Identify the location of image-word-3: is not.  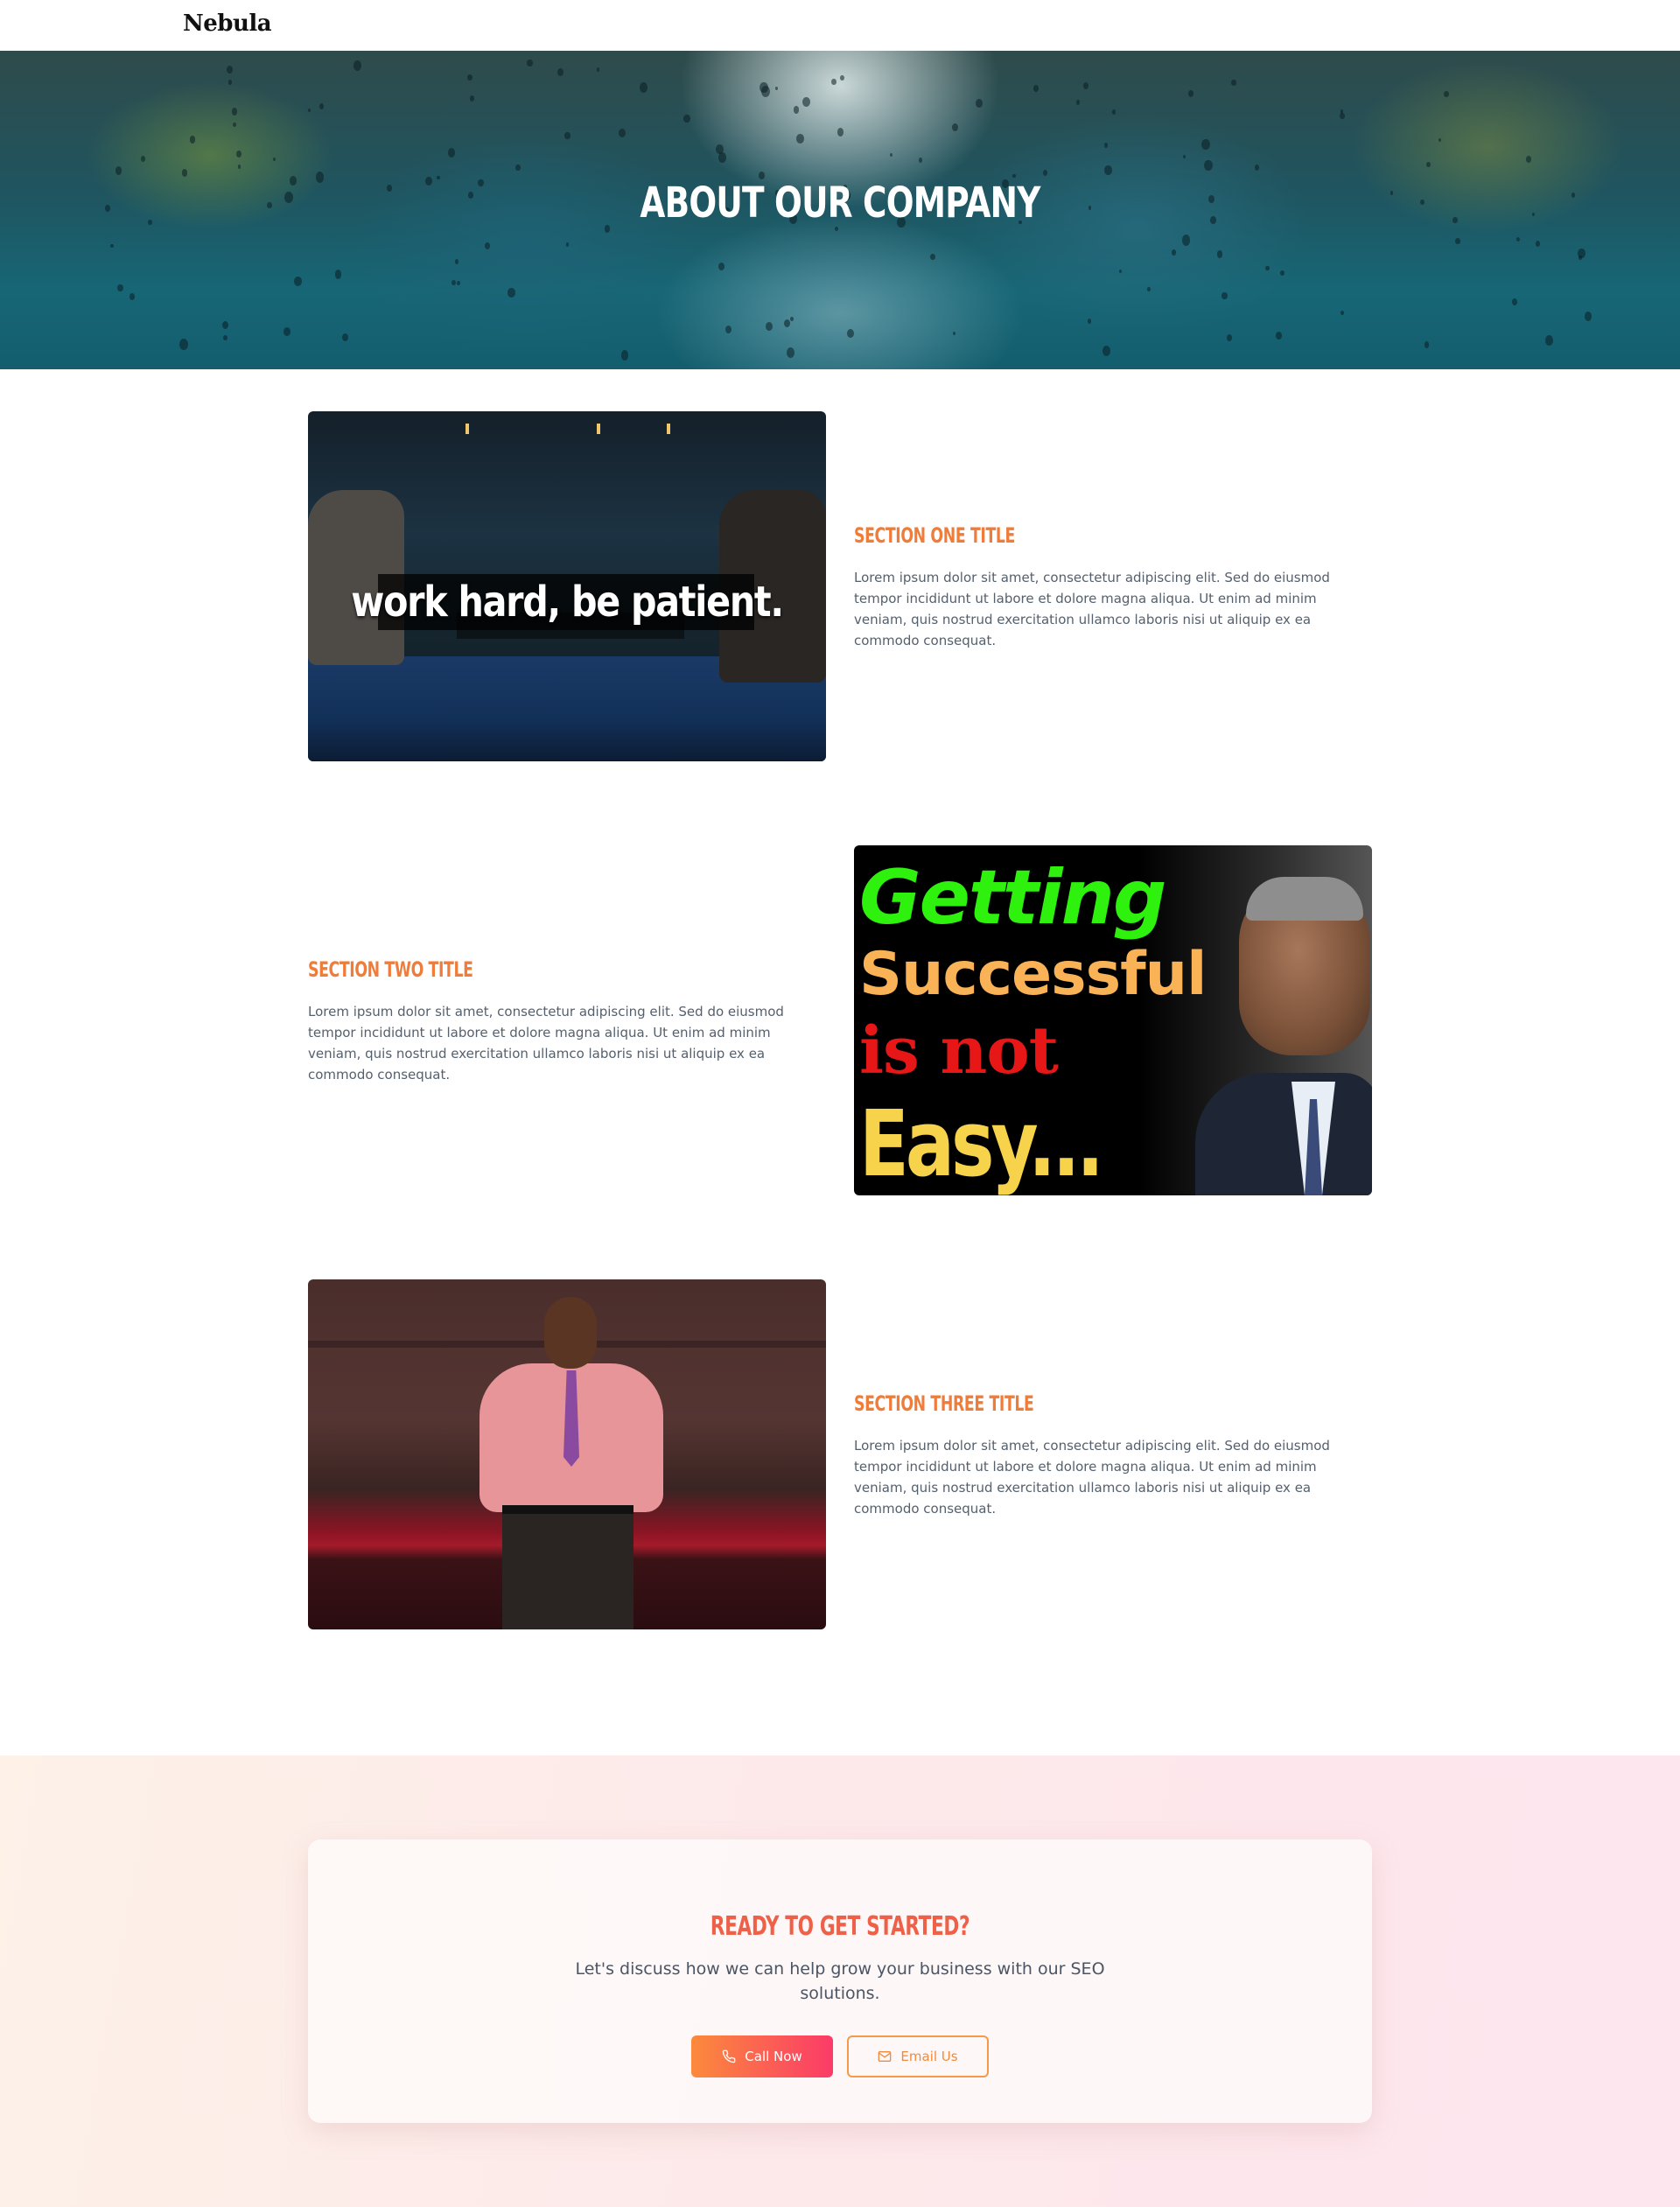
(959, 1051).